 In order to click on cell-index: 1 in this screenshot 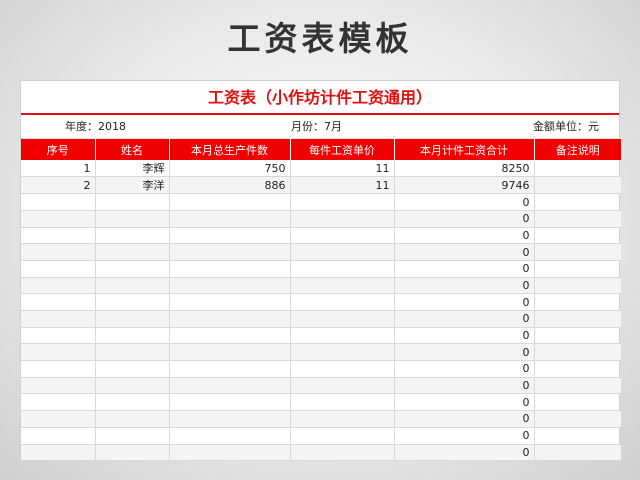, I will do `click(58, 169)`.